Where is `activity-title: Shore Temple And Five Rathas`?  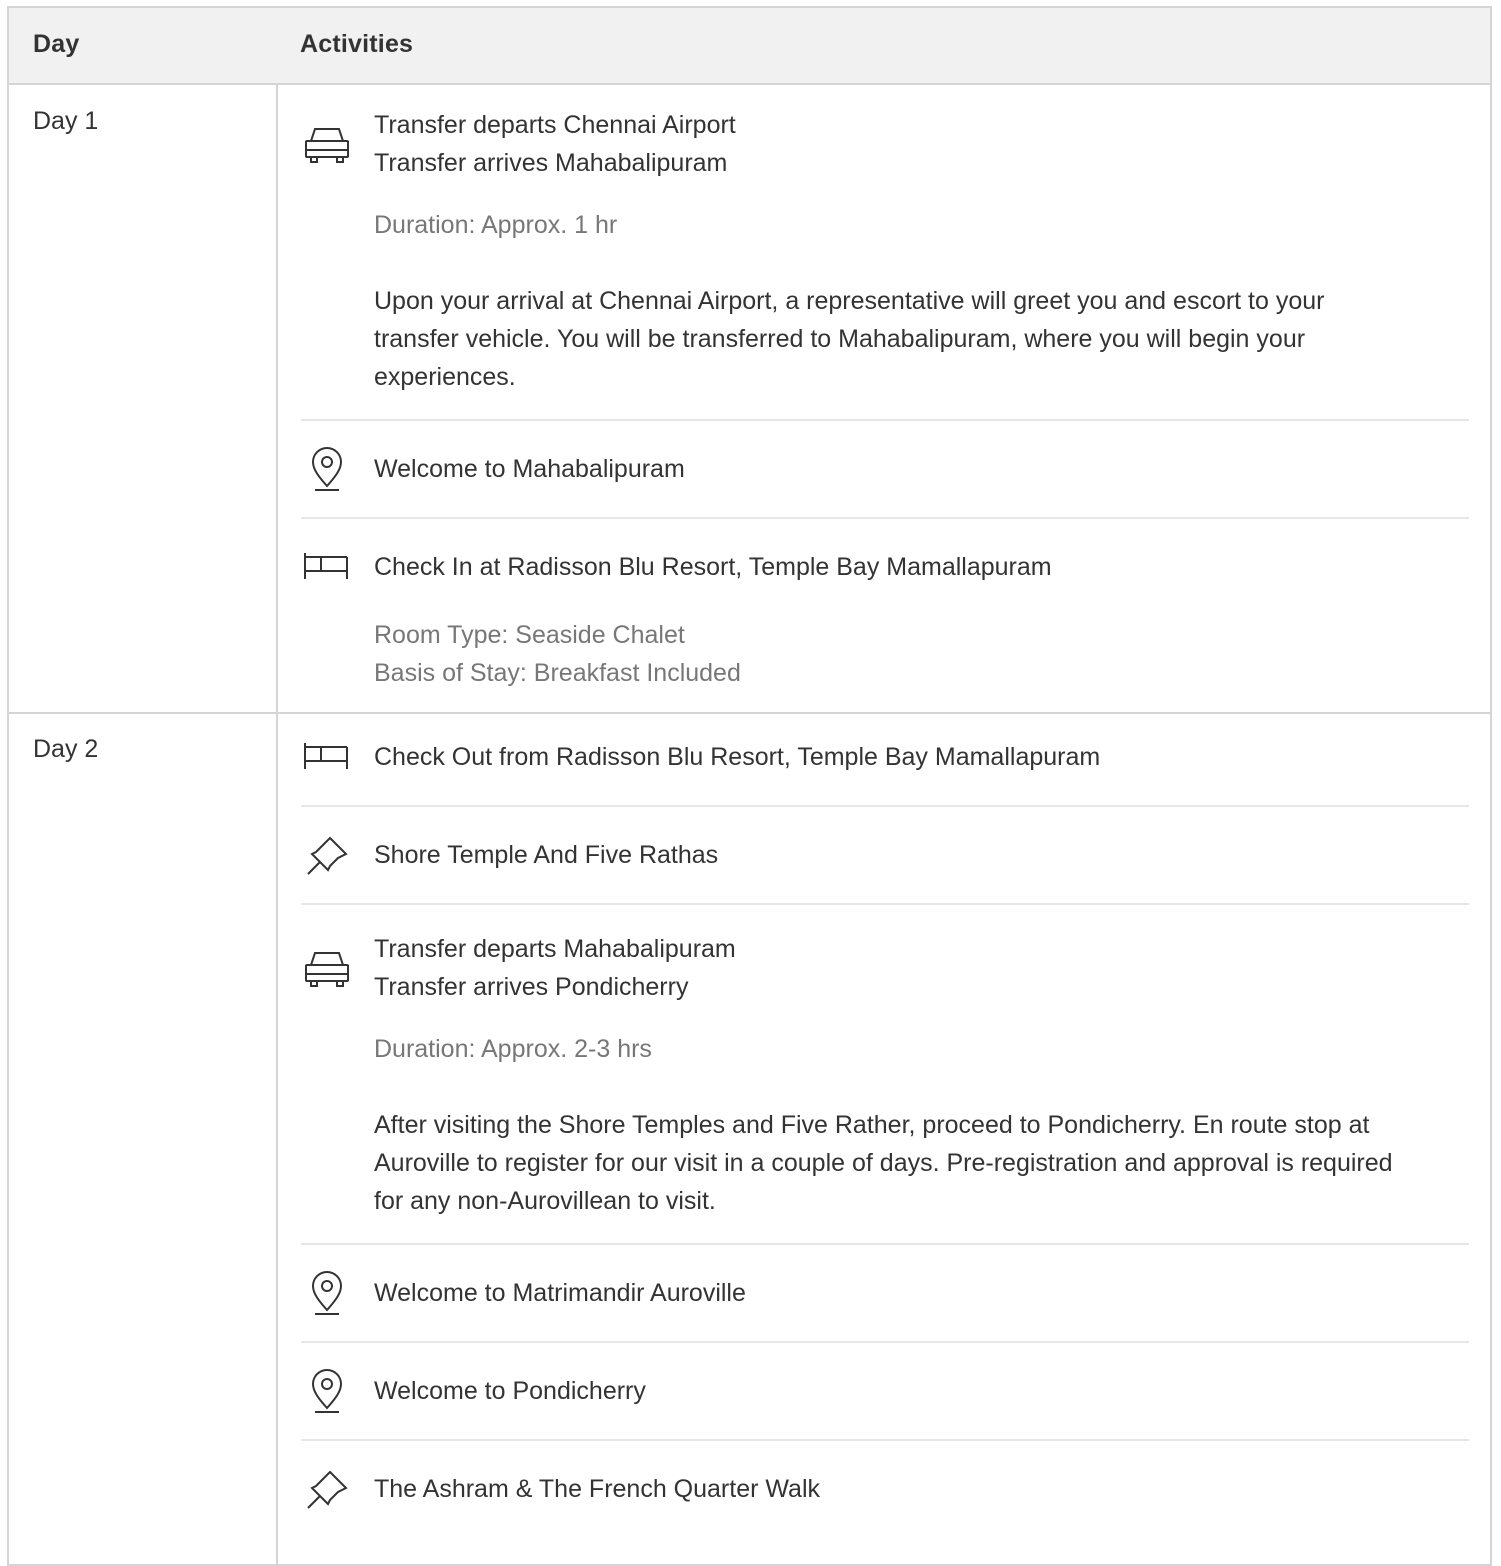 activity-title: Shore Temple And Five Rathas is located at coordinates (546, 855).